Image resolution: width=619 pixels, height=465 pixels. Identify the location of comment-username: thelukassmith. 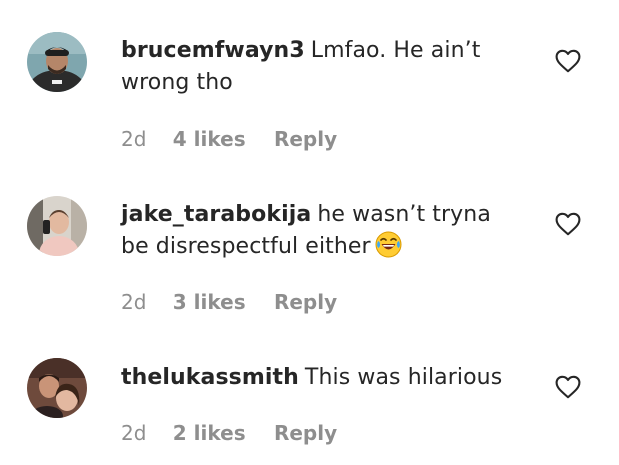
(210, 377).